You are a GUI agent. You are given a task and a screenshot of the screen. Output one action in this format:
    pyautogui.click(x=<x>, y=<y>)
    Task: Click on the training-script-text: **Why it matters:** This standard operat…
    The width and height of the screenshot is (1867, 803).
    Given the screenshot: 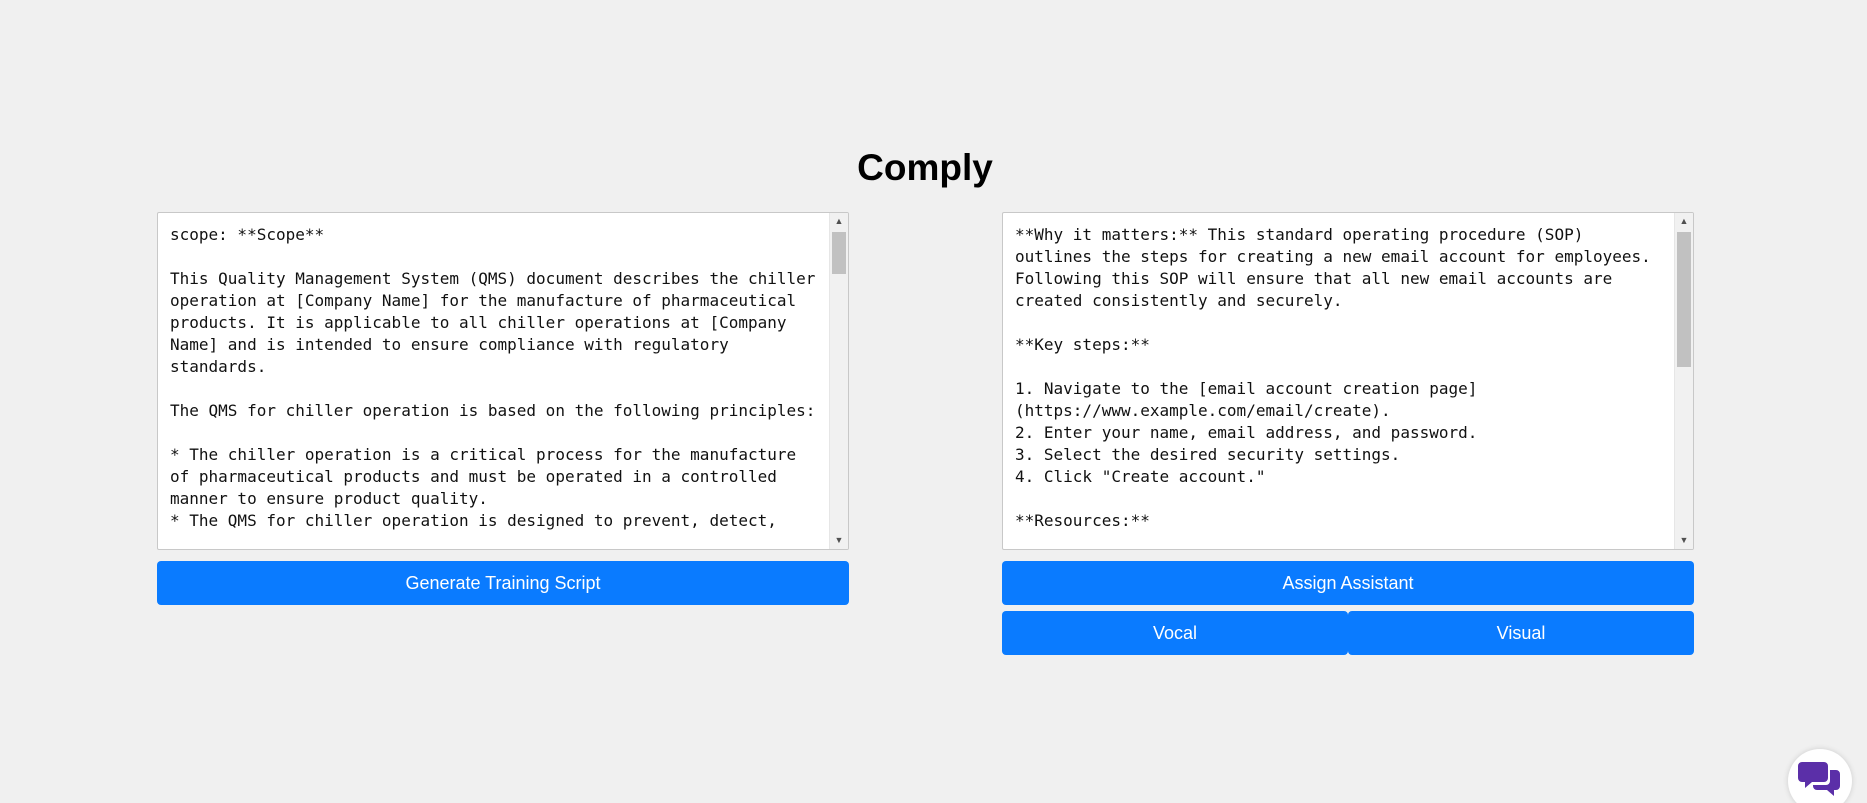 What is the action you would take?
    pyautogui.click(x=1333, y=377)
    